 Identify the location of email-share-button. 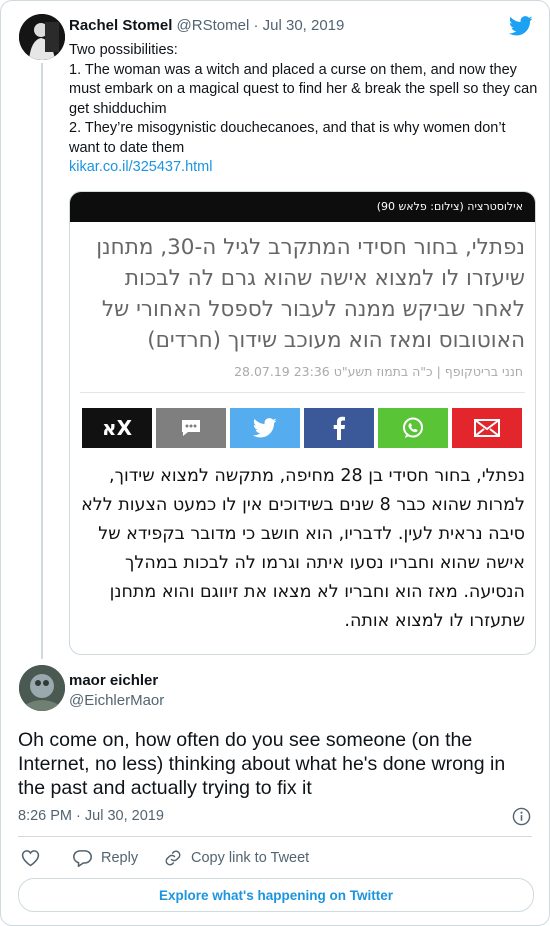
(487, 428).